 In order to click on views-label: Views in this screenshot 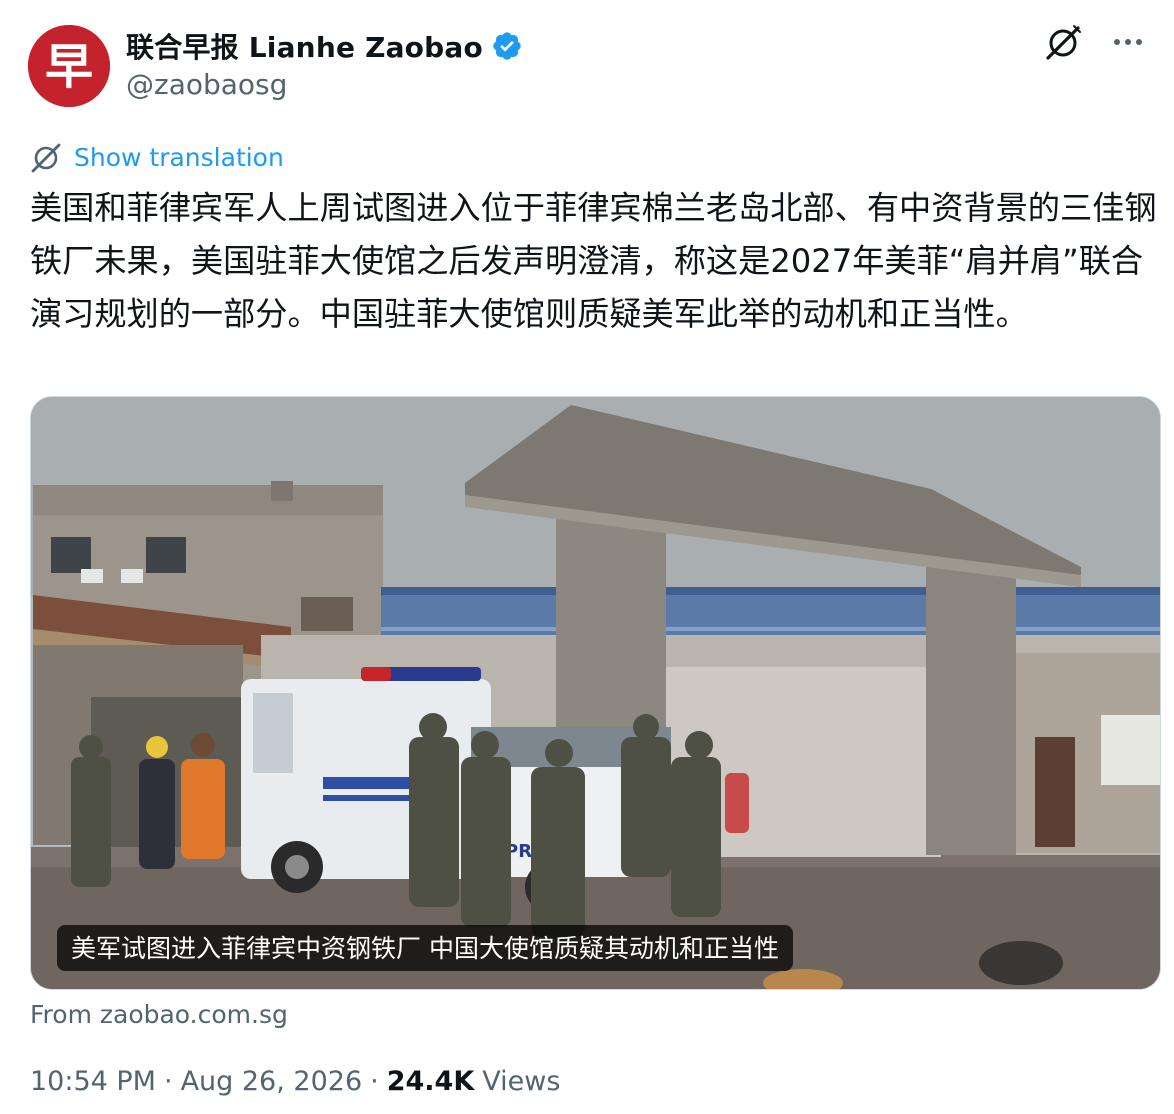, I will do `click(521, 1081)`.